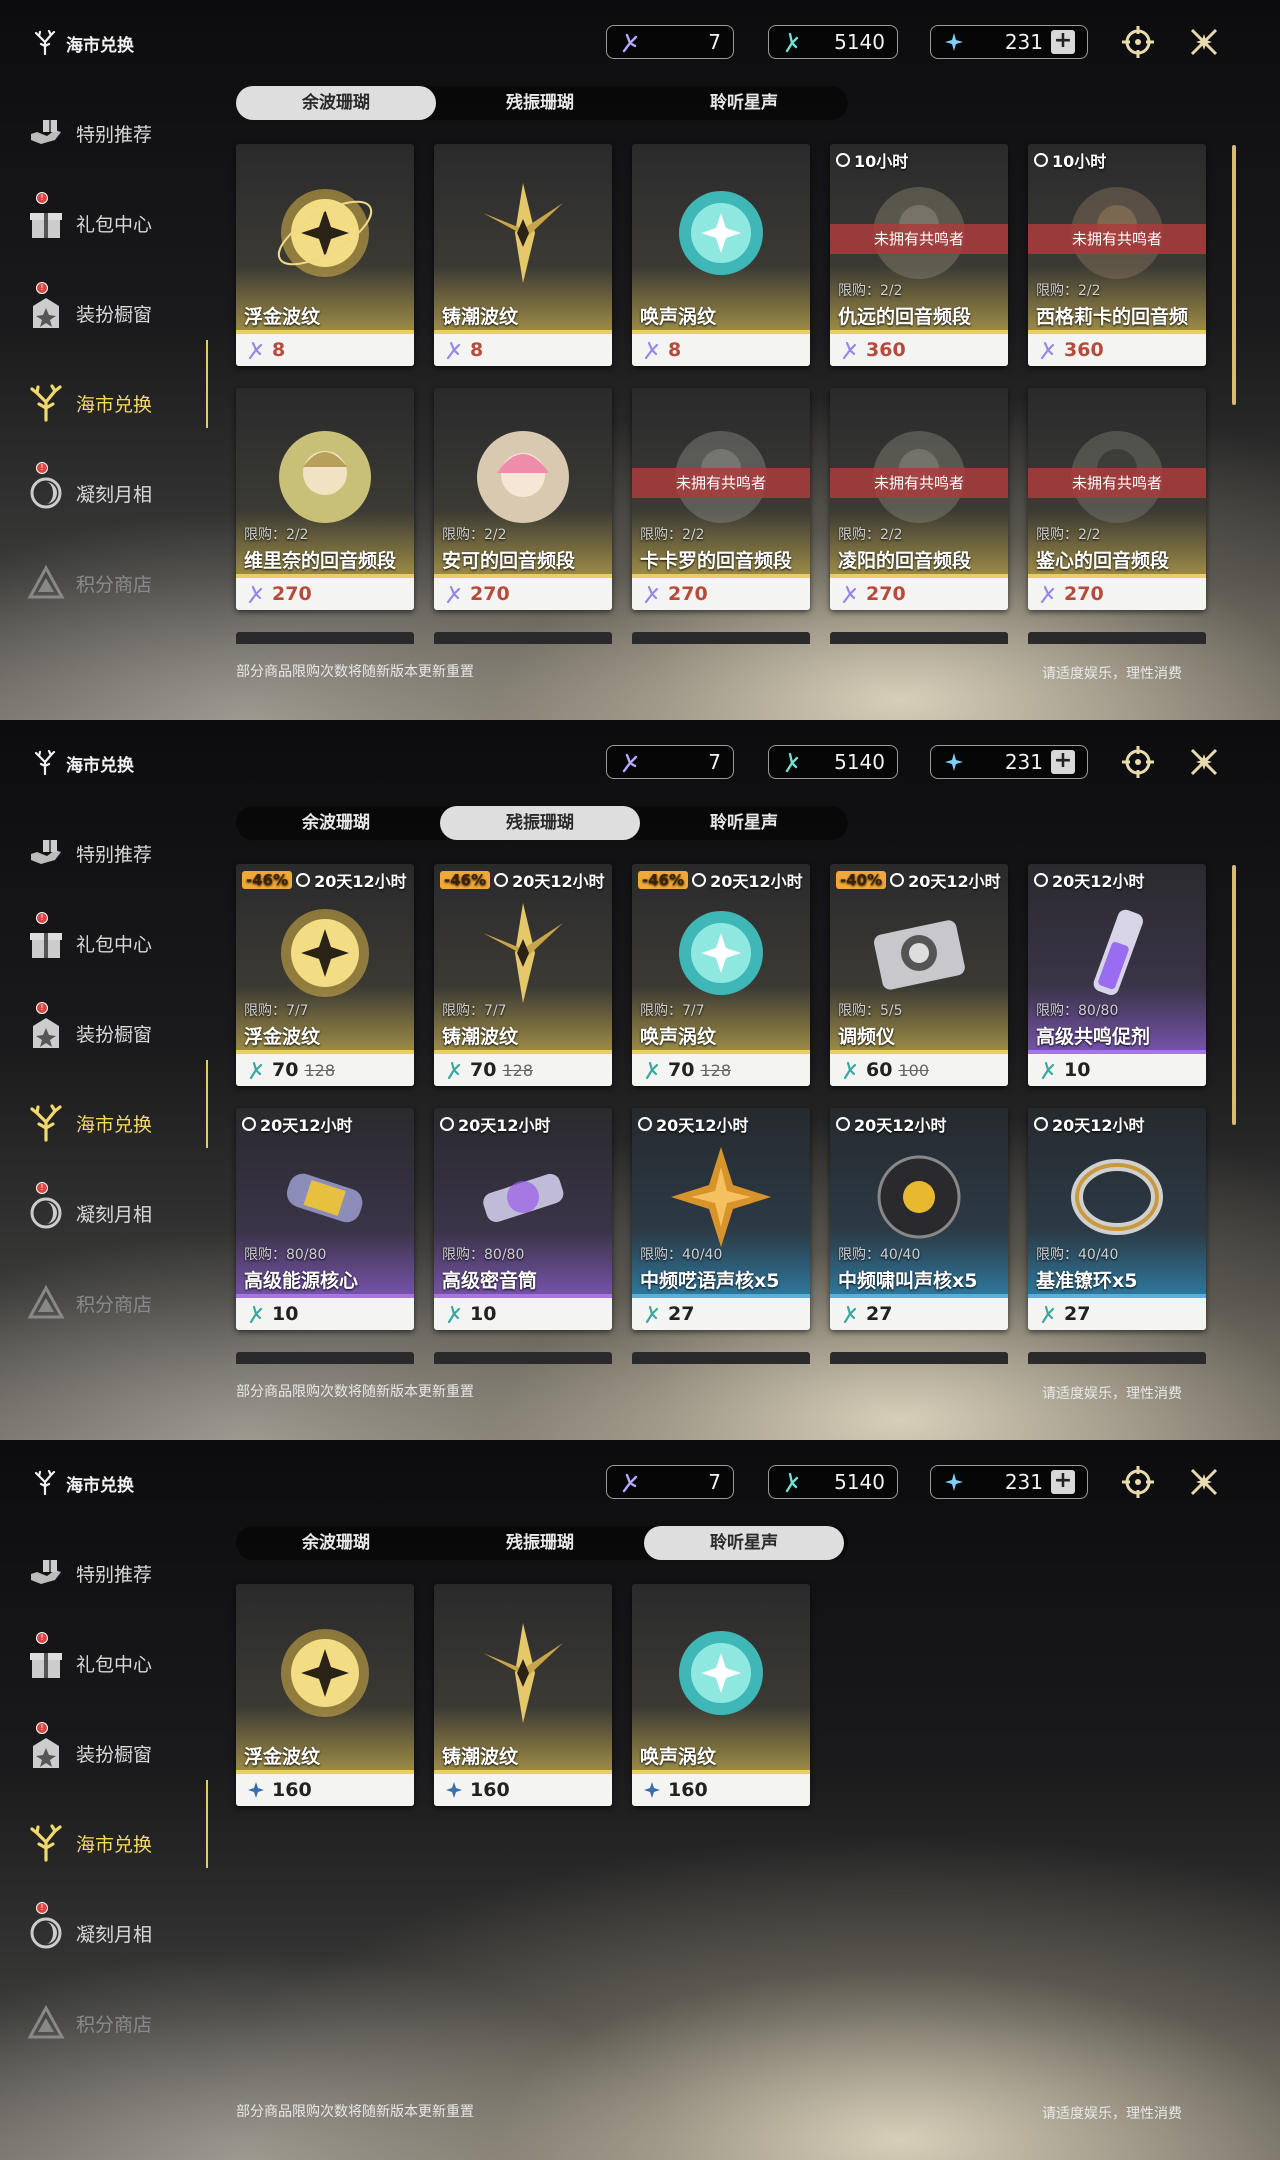  Describe the element at coordinates (1117, 1219) in the screenshot. I see `shop-item-card: 20天12小时 限购：40/40 基准镣环x5 27` at that location.